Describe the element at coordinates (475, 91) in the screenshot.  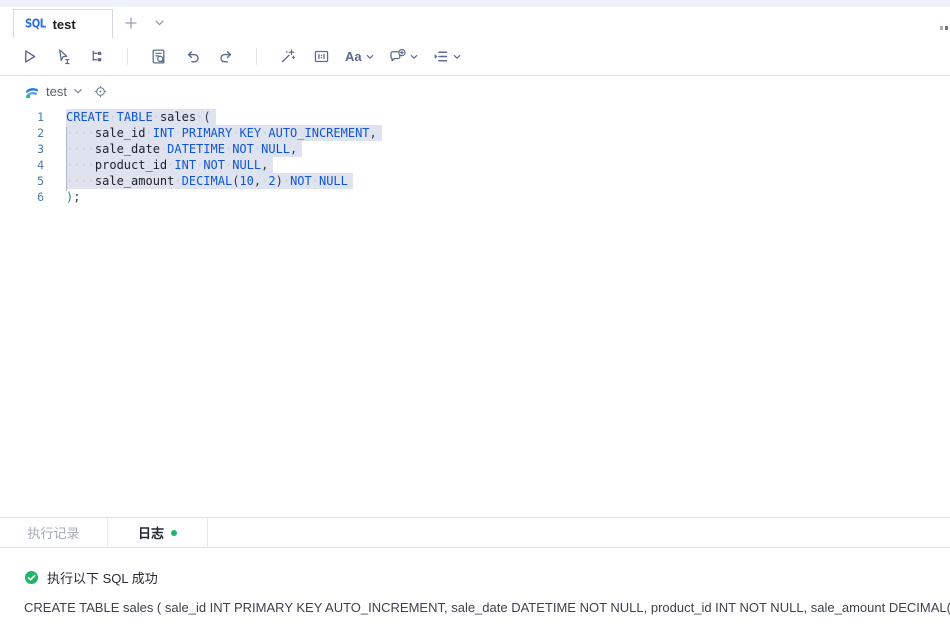
I see `connection-breadcrumb: test` at that location.